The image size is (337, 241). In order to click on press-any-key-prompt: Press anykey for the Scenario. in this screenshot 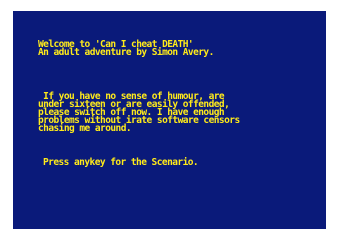, I will do `click(121, 162)`.